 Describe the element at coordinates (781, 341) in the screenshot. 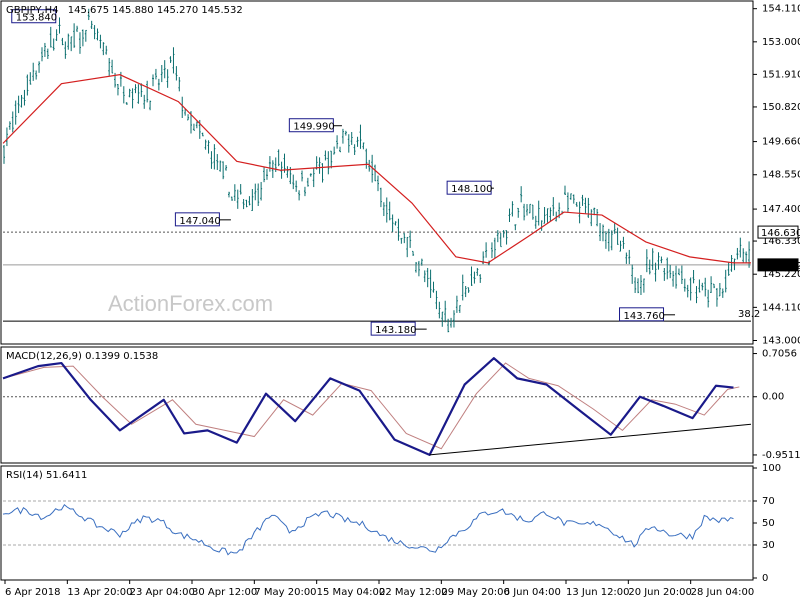

I see `price-ytick-label: 143.000` at that location.